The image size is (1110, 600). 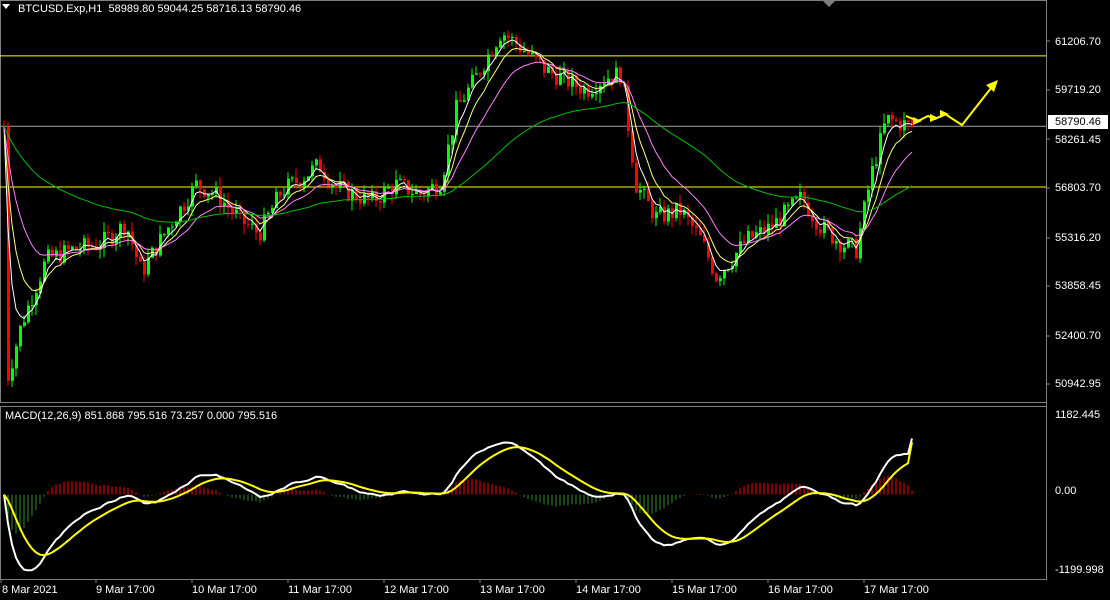 I want to click on projection-arrow-path, so click(x=950, y=104).